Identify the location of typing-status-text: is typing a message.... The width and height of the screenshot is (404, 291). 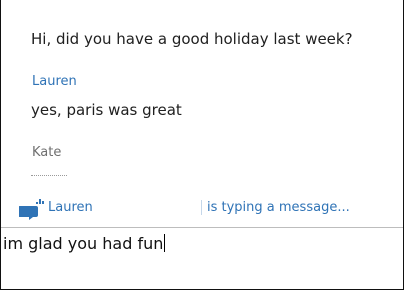
(275, 207).